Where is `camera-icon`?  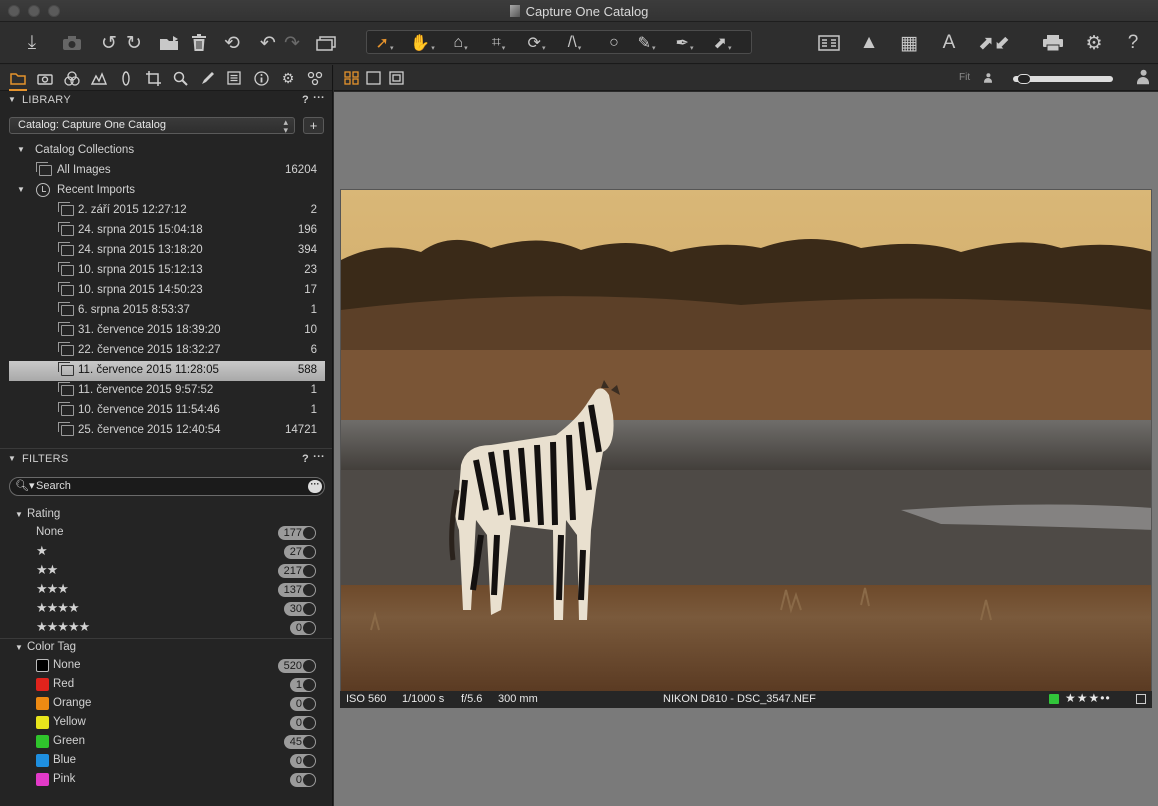
camera-icon is located at coordinates (72, 43).